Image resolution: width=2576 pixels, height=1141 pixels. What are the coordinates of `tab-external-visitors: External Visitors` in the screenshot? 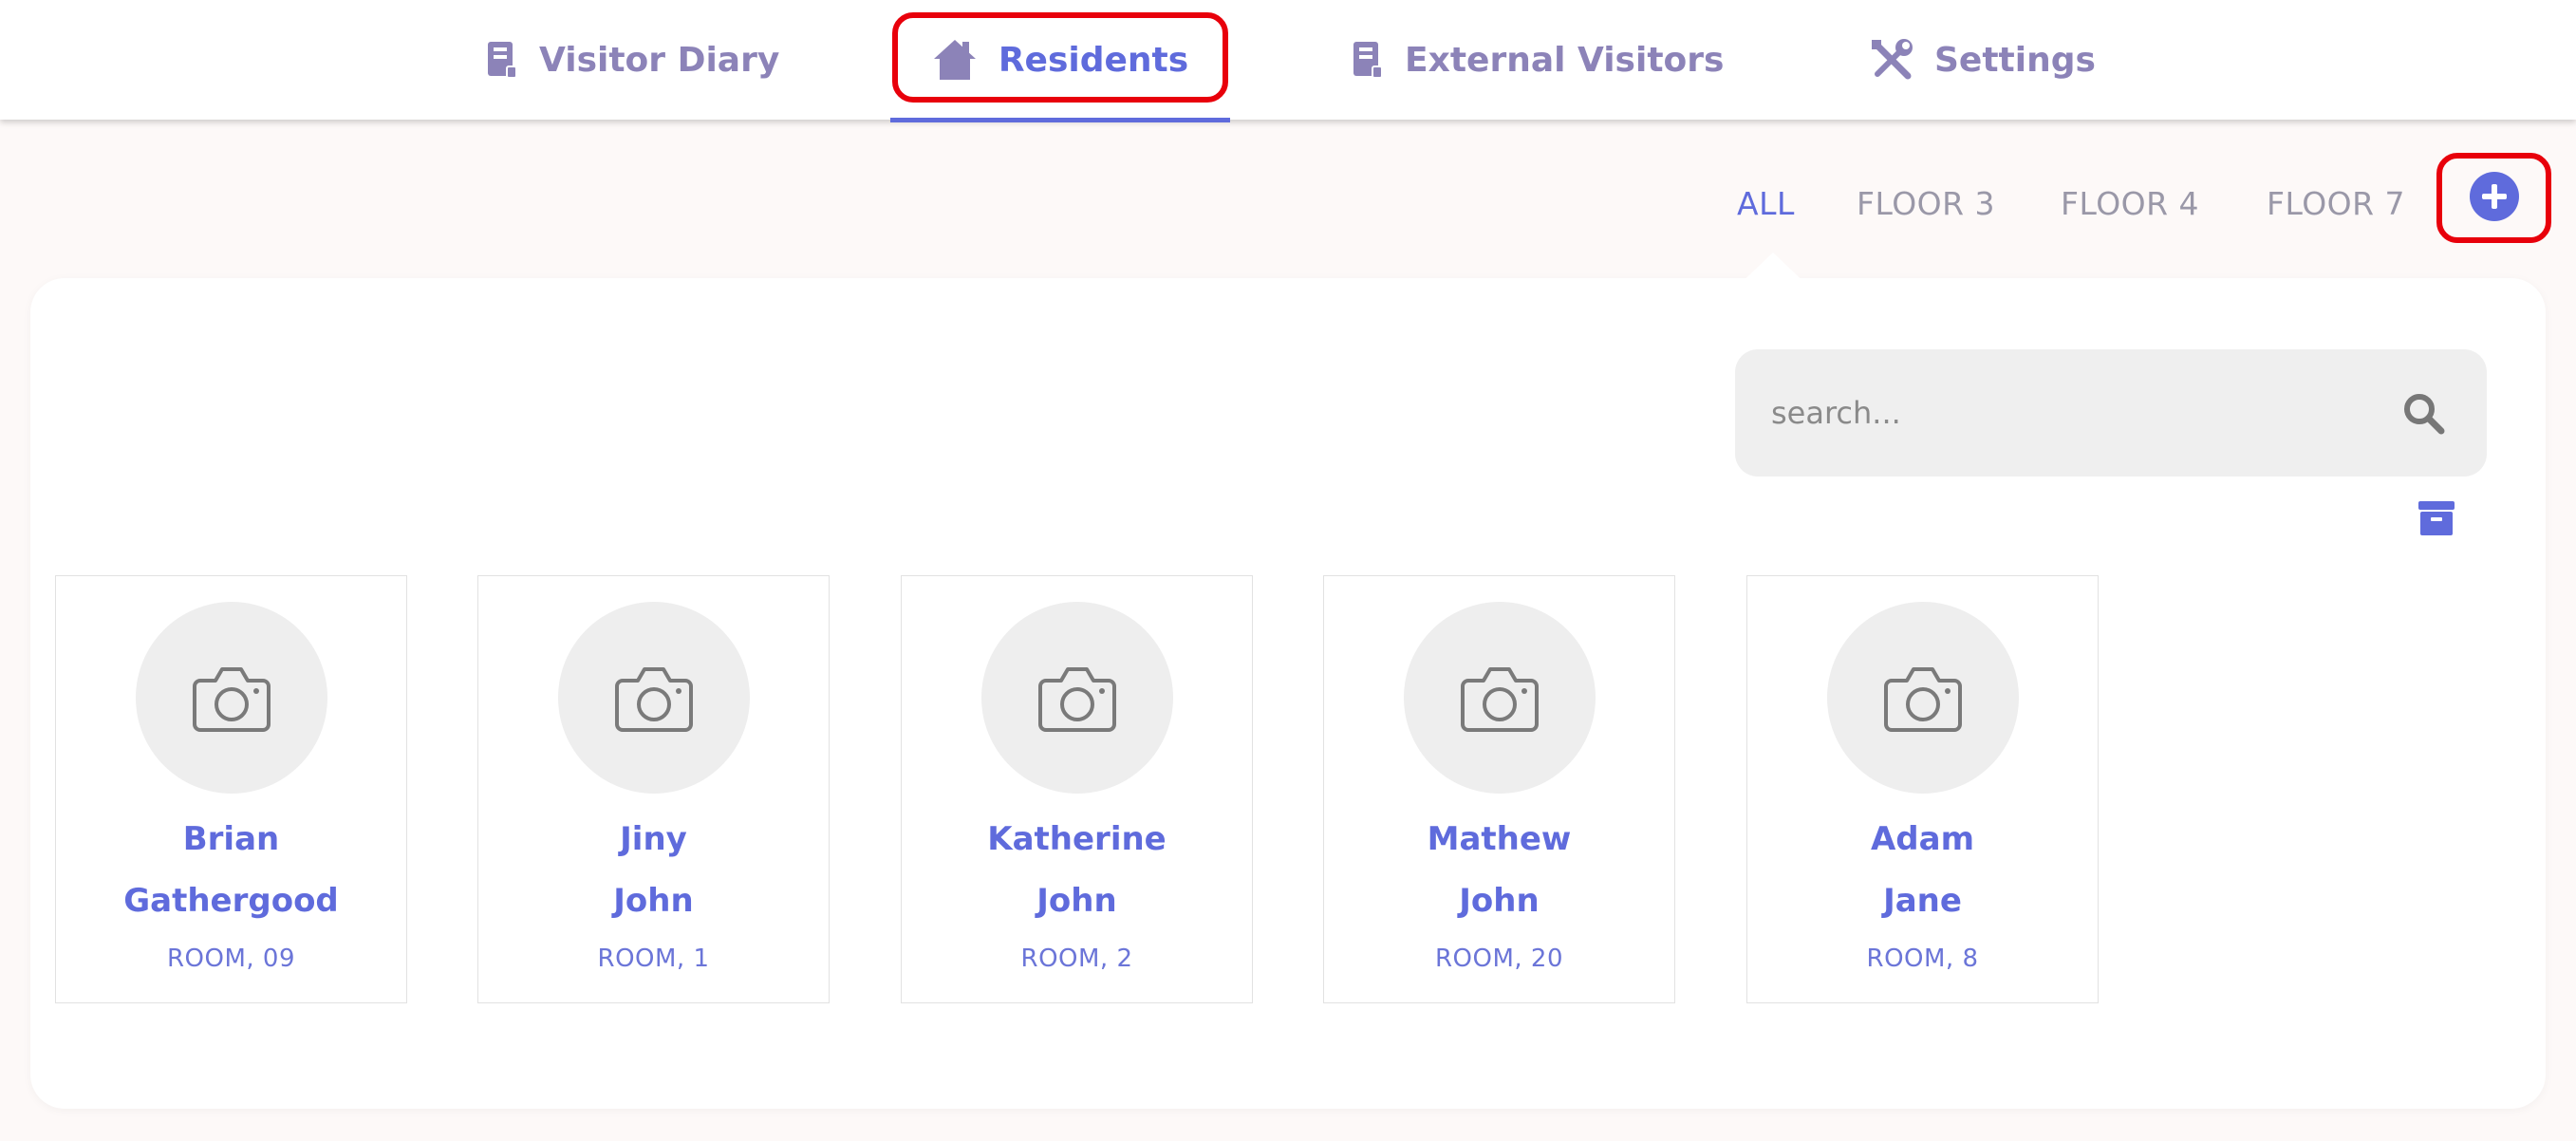 It's located at (1538, 60).